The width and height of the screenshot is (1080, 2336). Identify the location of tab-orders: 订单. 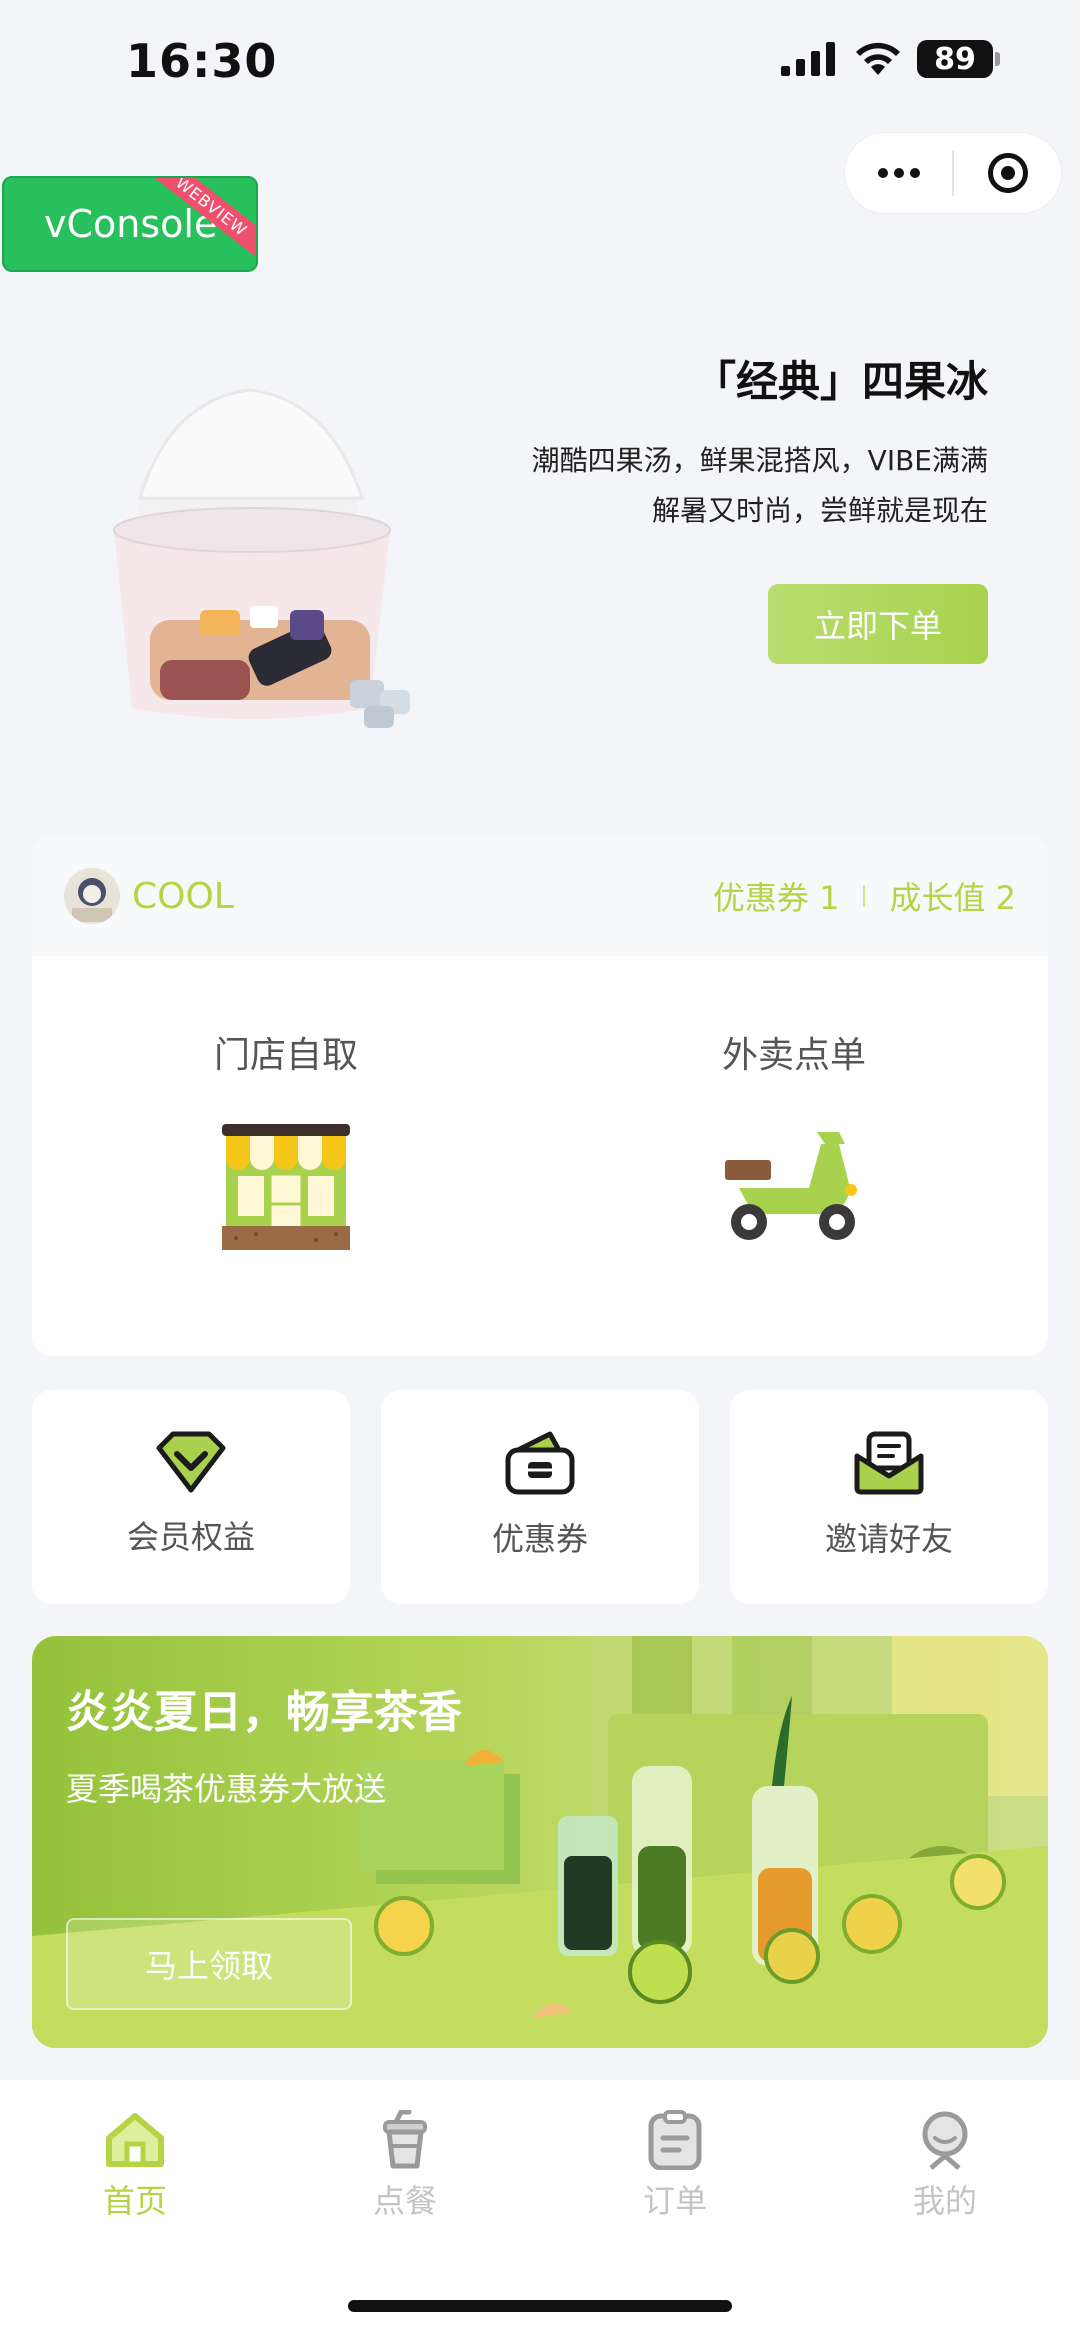
(675, 2208).